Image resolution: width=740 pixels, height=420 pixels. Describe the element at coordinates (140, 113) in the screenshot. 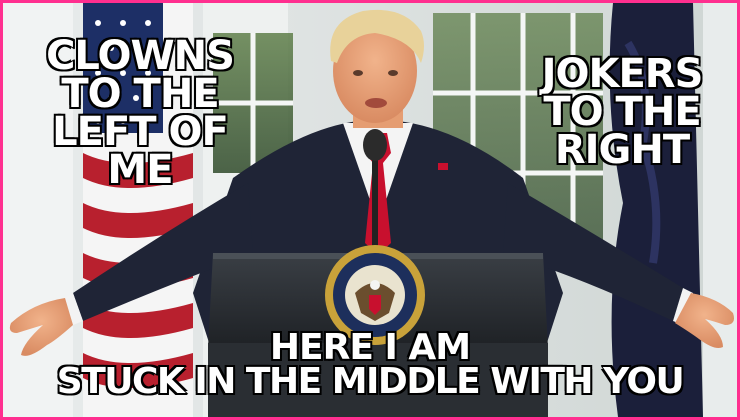

I see `caption-top-left: CLOWNS TO THE LEFT OF ME` at that location.